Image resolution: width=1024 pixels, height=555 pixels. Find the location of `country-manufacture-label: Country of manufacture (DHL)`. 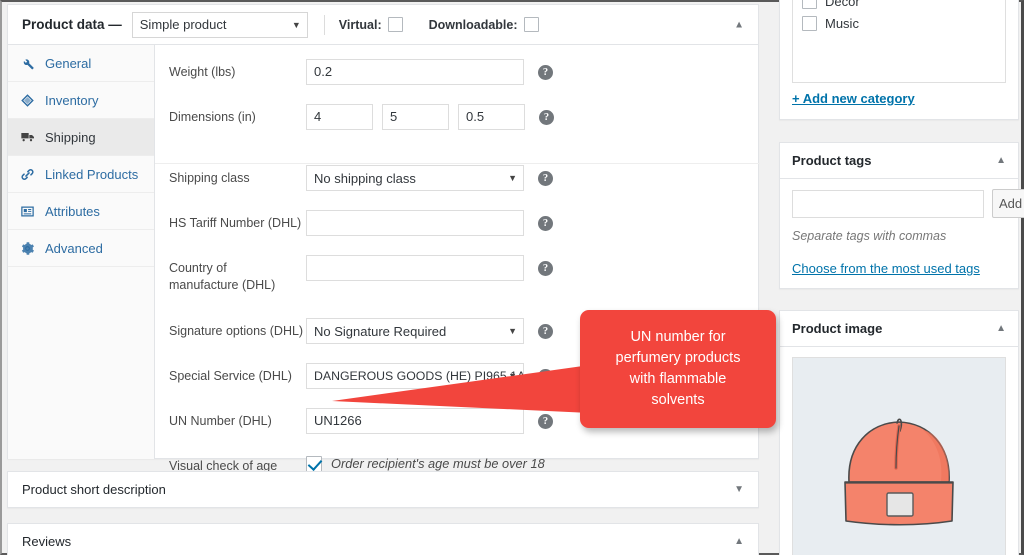

country-manufacture-label: Country of manufacture (DHL) is located at coordinates (222, 276).